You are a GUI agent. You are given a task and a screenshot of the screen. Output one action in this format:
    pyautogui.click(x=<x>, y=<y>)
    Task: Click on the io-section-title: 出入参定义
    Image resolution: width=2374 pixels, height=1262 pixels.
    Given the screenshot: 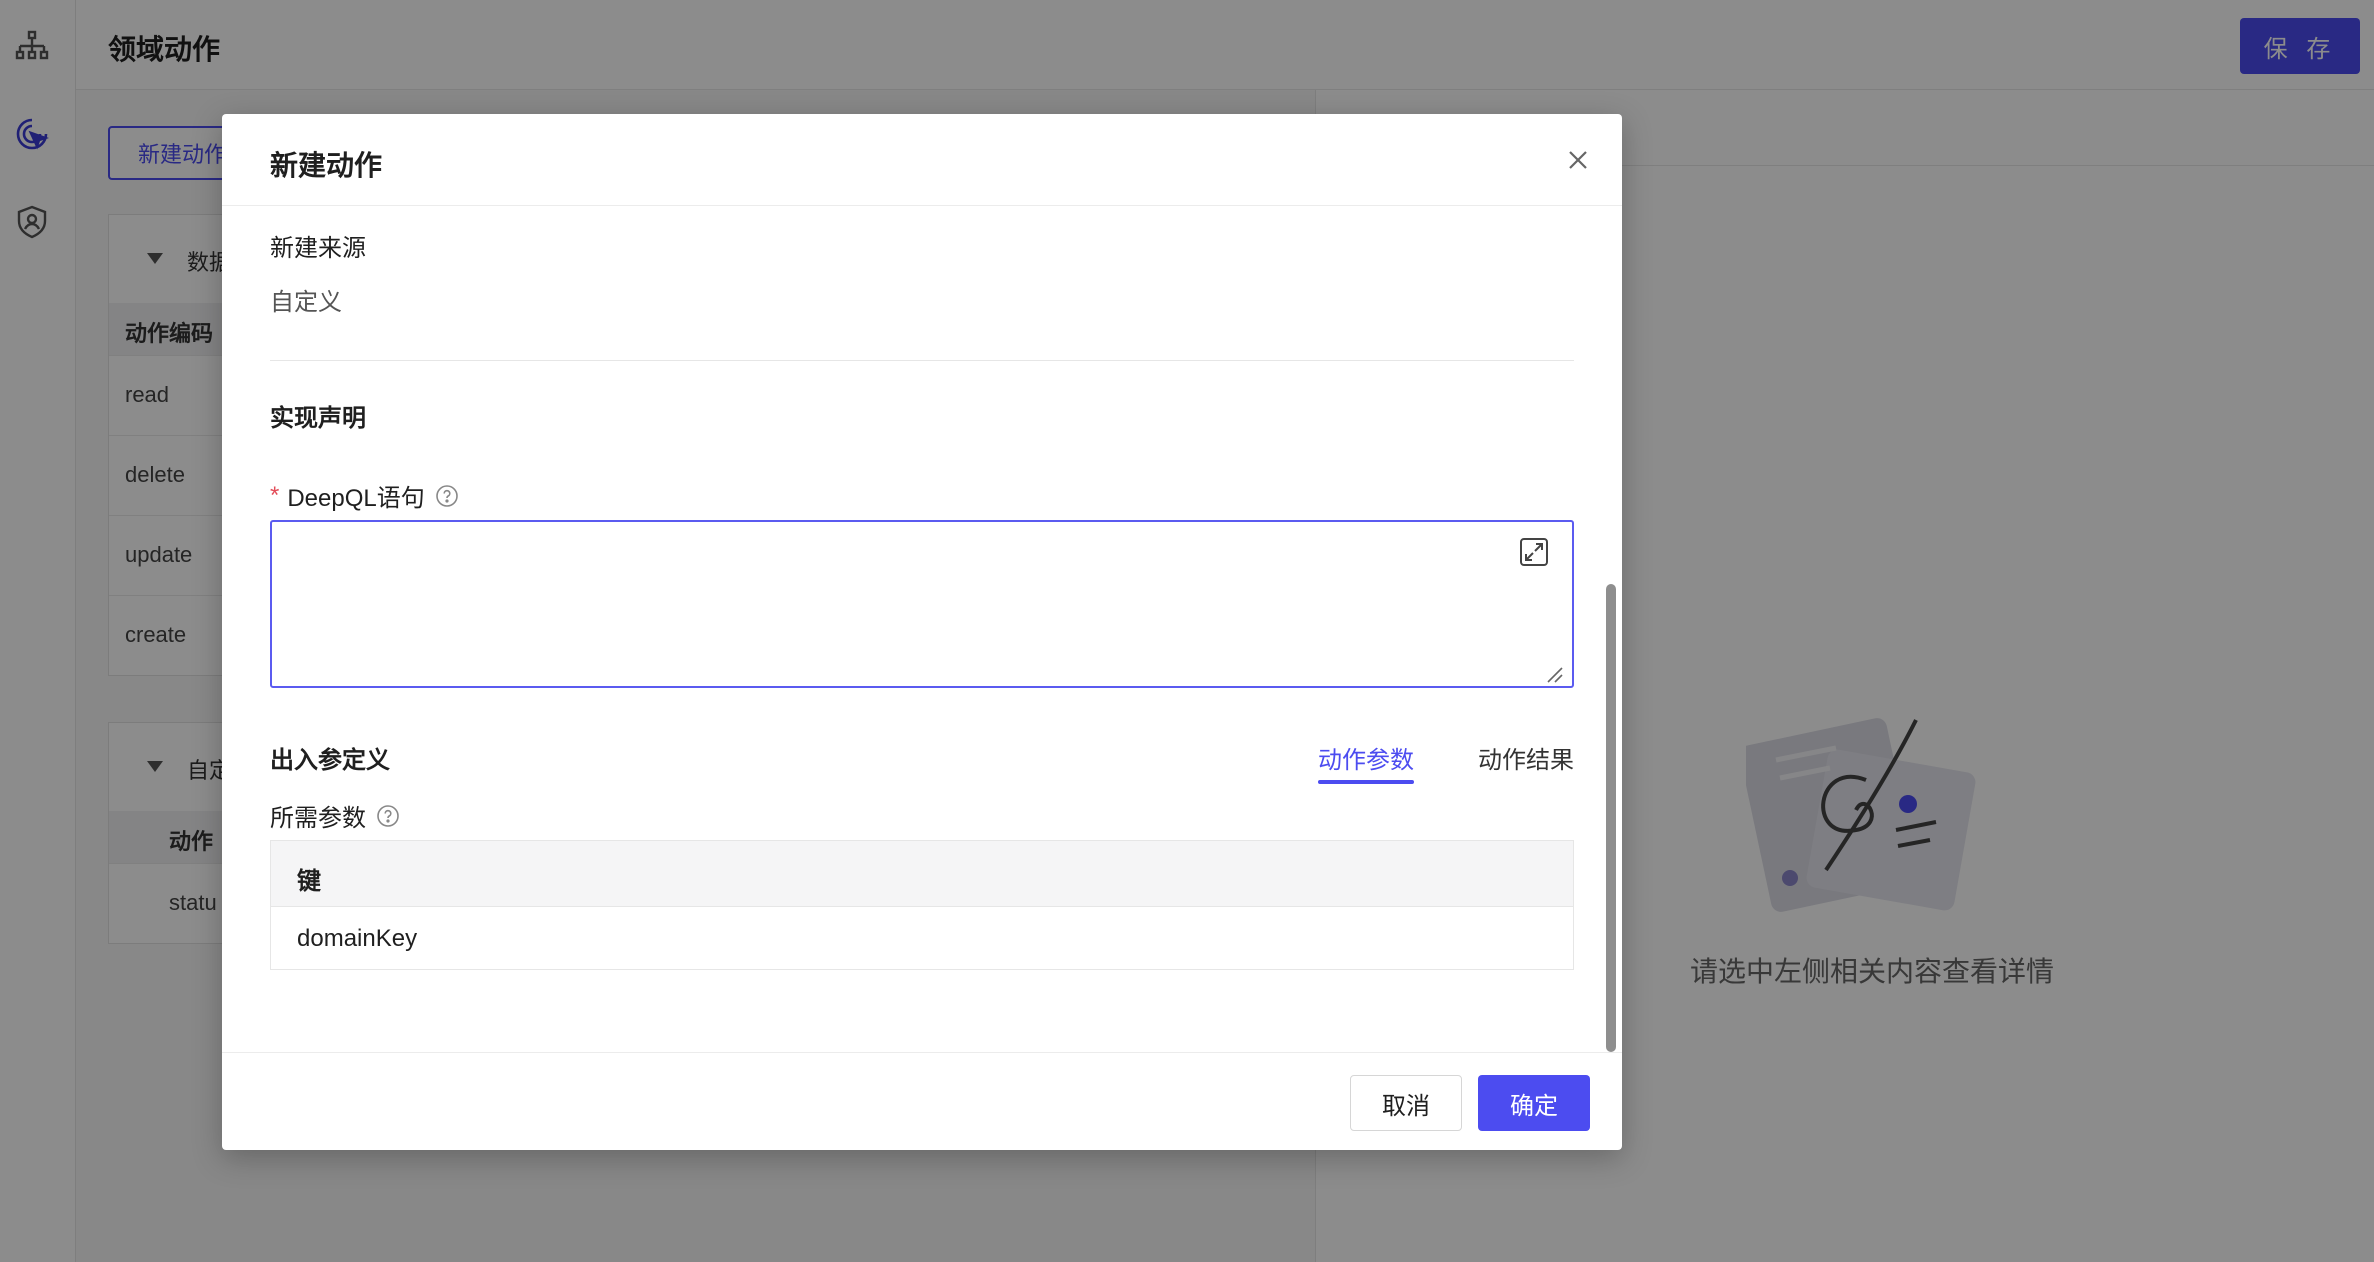 What is the action you would take?
    pyautogui.click(x=330, y=760)
    